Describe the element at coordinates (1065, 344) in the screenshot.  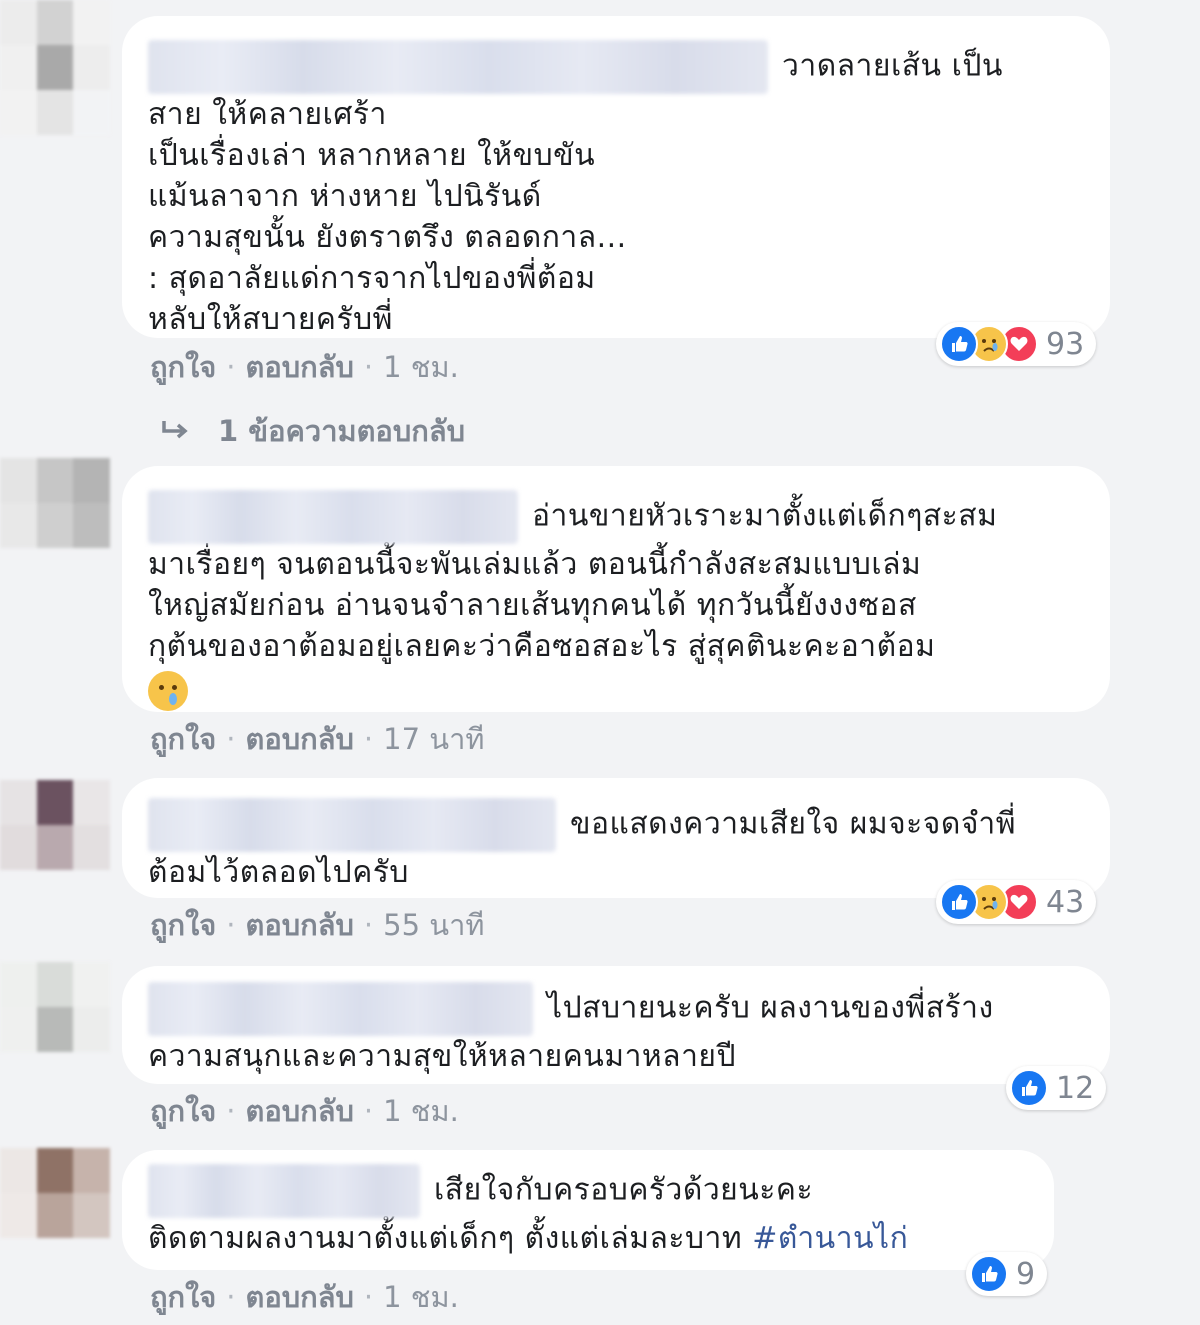
I see `reaction-count: 93` at that location.